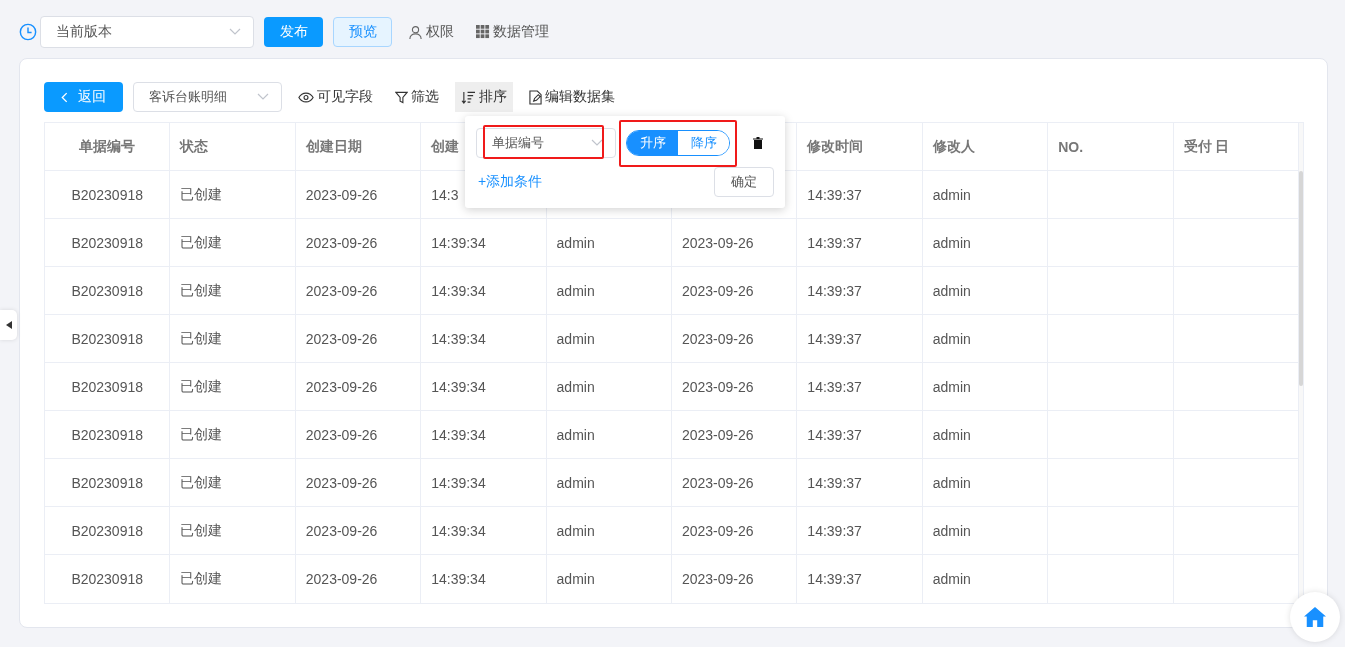 This screenshot has width=1345, height=647. I want to click on sort-icon, so click(468, 97).